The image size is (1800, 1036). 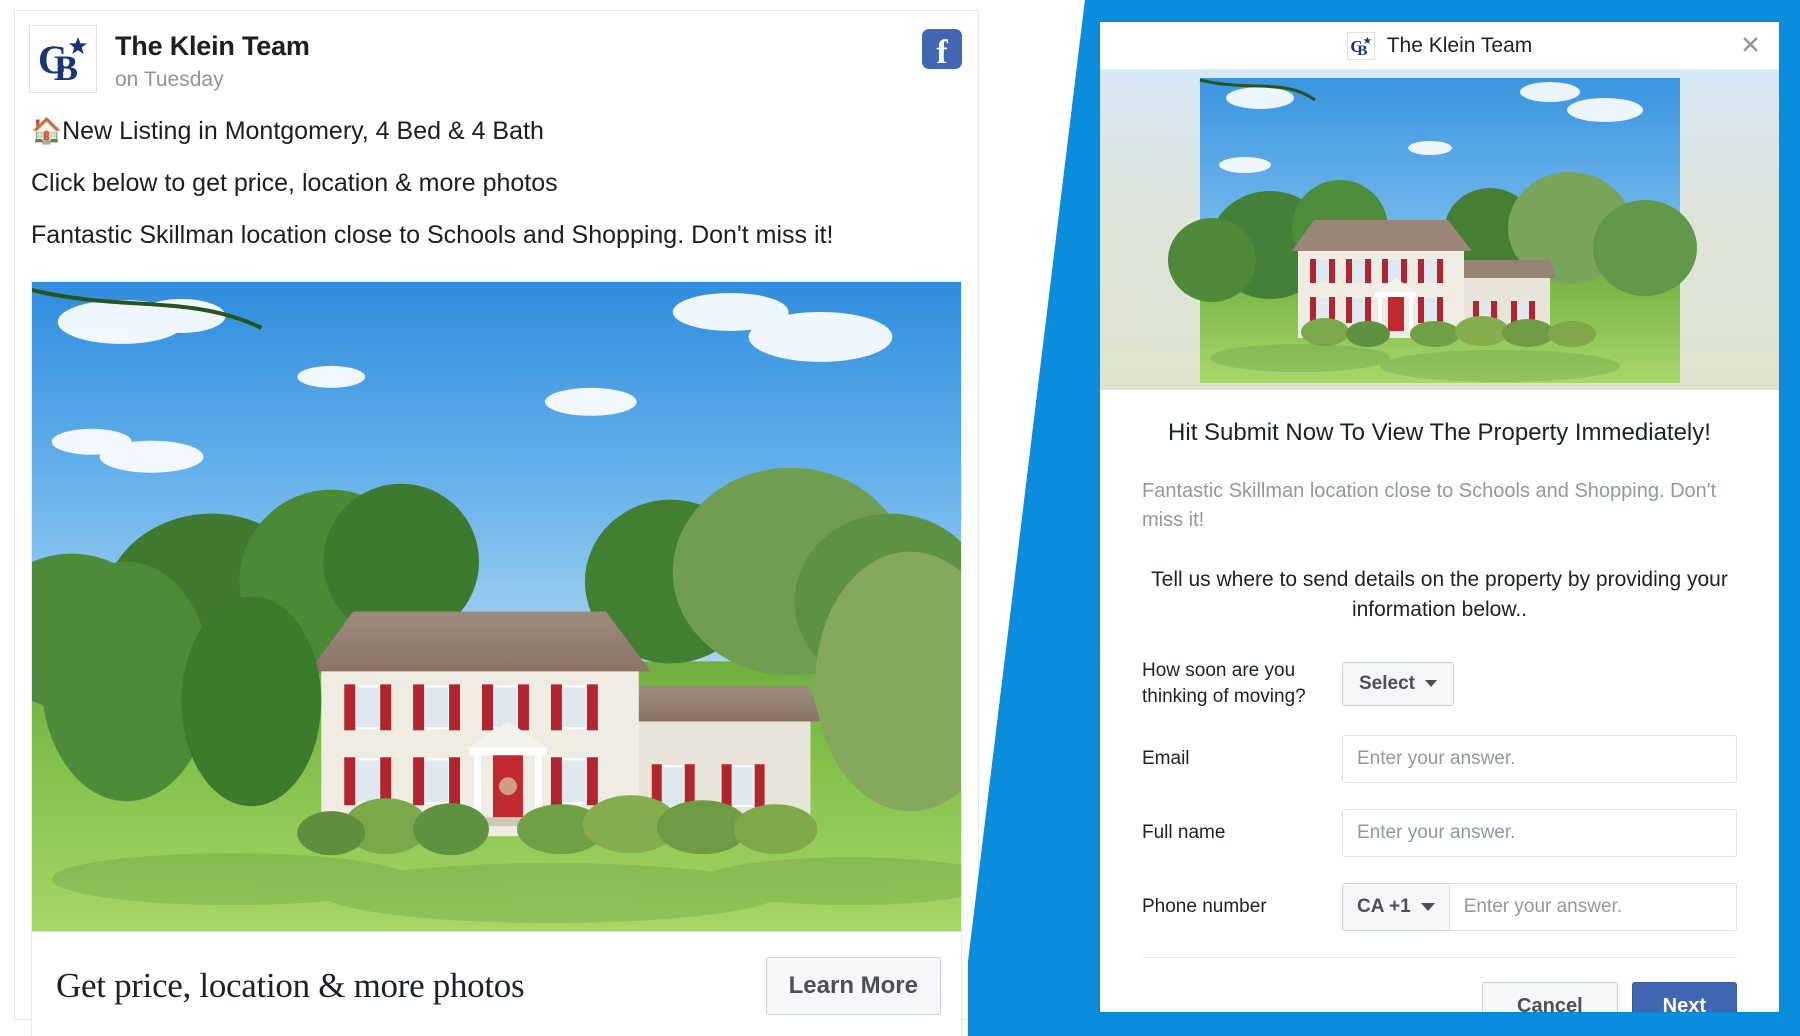 I want to click on modal-title: The Klein Team, so click(x=1459, y=45).